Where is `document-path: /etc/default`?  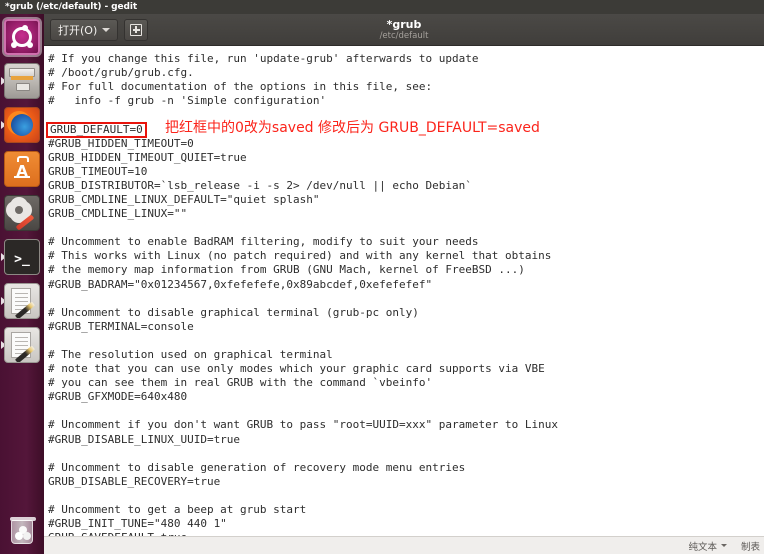 document-path: /etc/default is located at coordinates (404, 35).